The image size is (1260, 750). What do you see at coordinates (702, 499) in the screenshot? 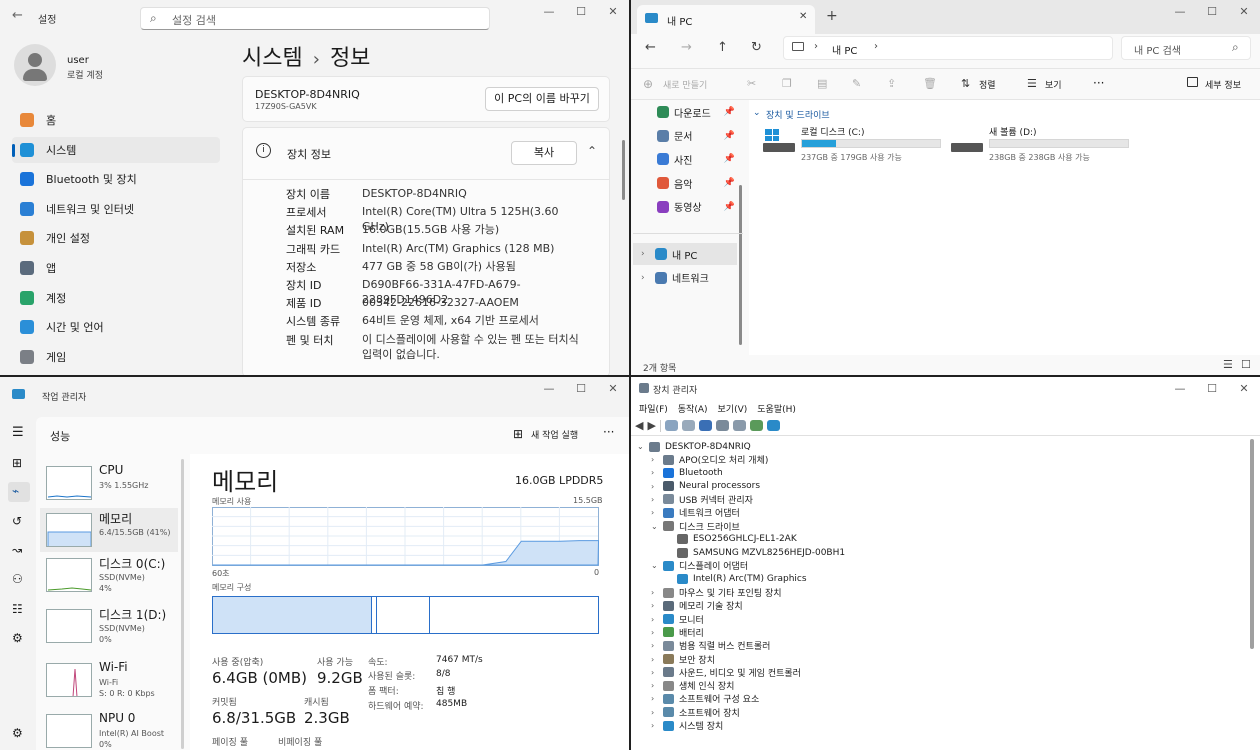
I see `tree-node-3: › USB 커넥터 관리자` at bounding box center [702, 499].